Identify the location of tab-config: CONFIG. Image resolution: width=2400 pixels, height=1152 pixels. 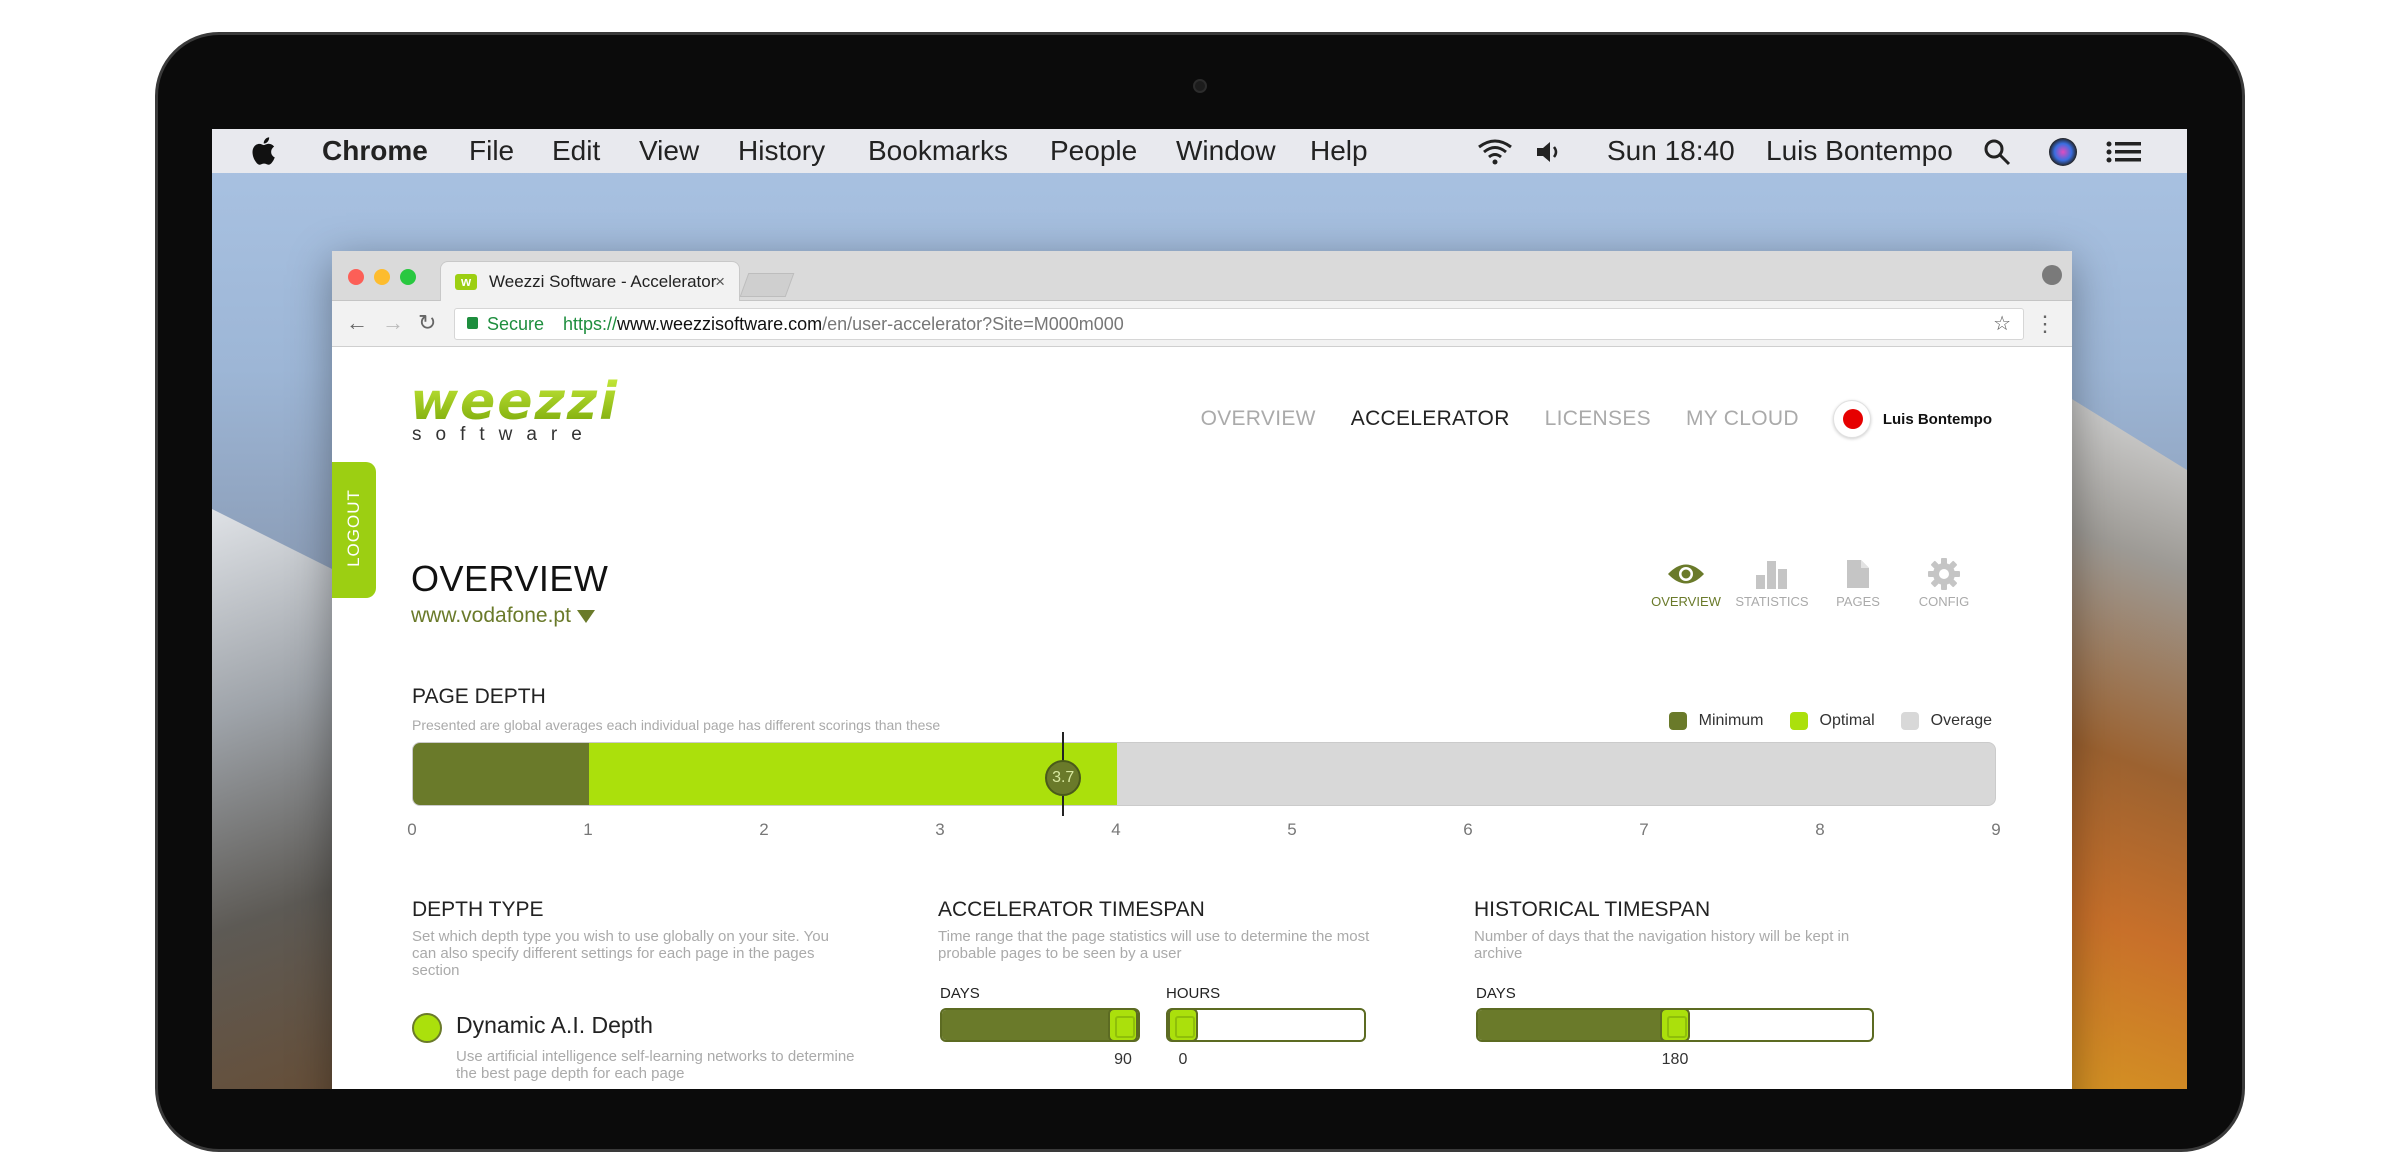
(1944, 581).